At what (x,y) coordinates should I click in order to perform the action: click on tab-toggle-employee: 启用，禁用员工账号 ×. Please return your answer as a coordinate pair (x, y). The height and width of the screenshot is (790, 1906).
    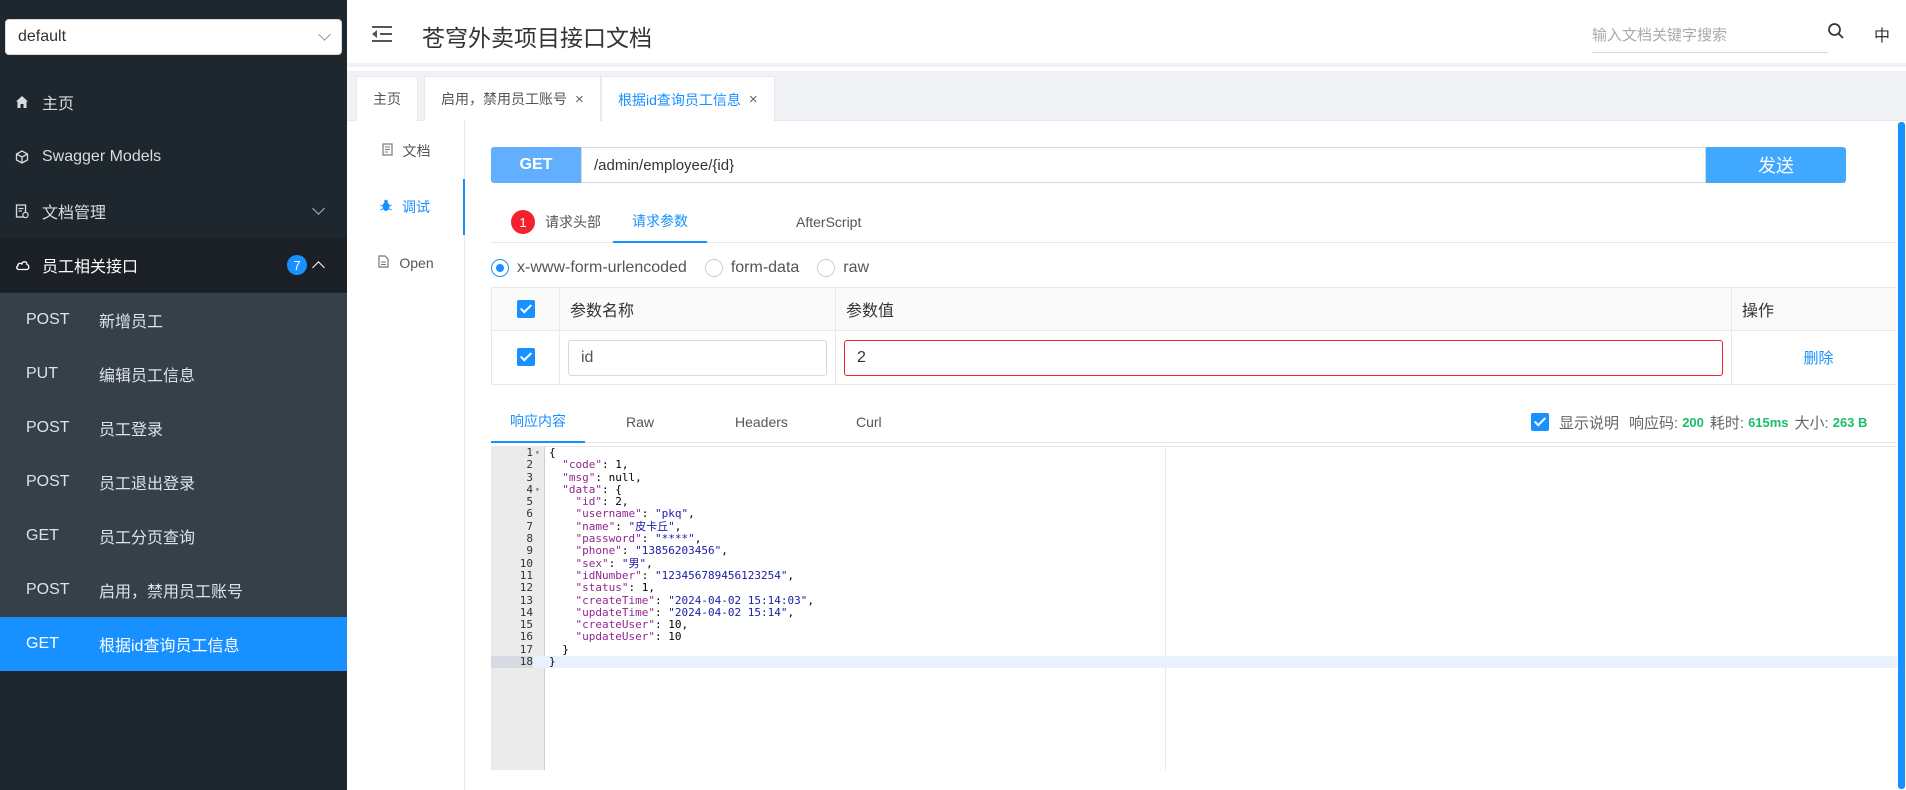
    Looking at the image, I should click on (512, 98).